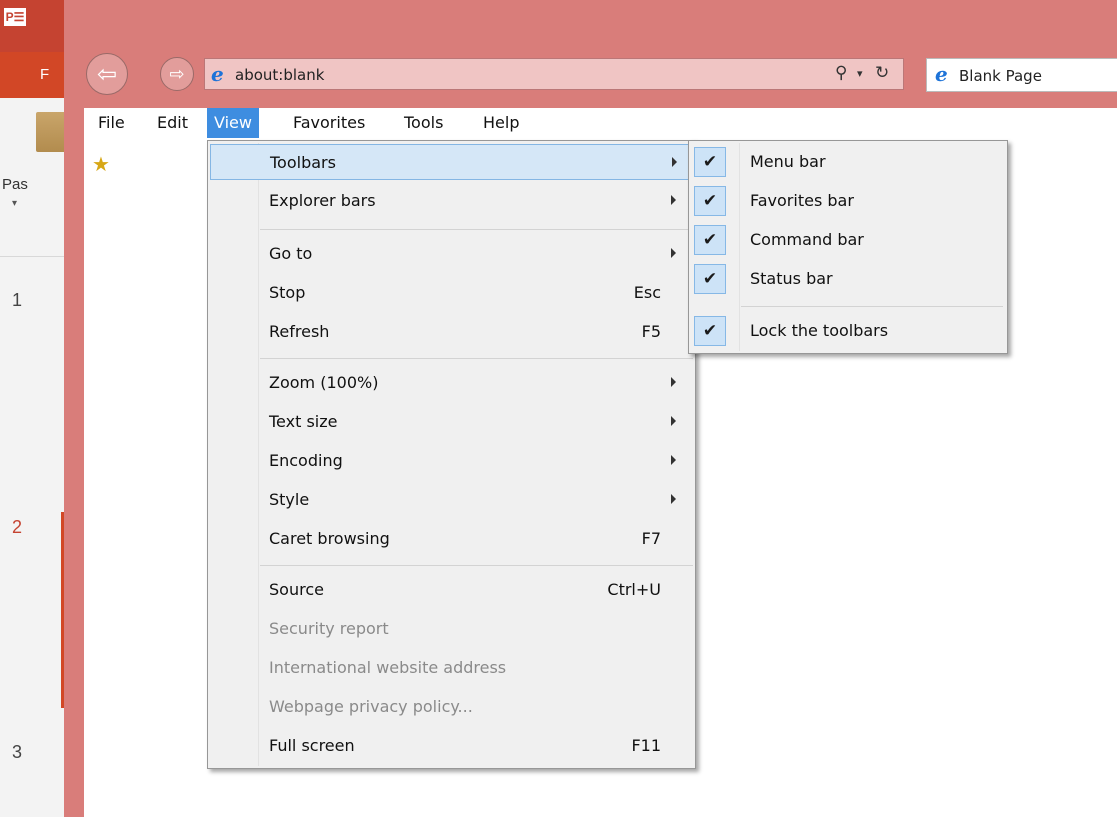  Describe the element at coordinates (501, 123) in the screenshot. I see `menu-help: Help` at that location.